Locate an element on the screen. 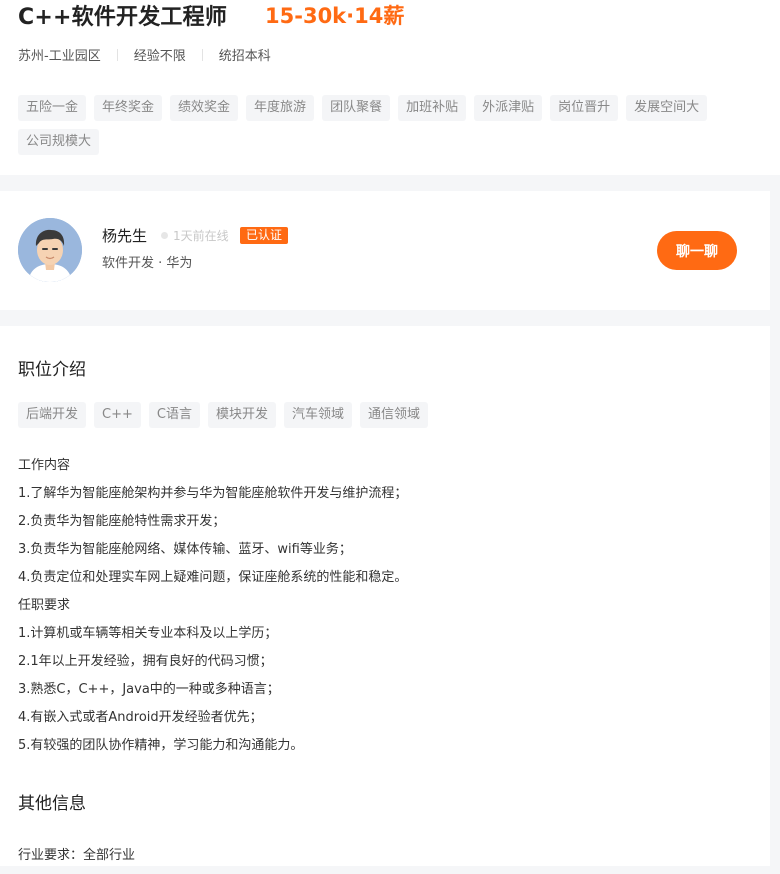  desc-line: 任职要求 is located at coordinates (44, 605).